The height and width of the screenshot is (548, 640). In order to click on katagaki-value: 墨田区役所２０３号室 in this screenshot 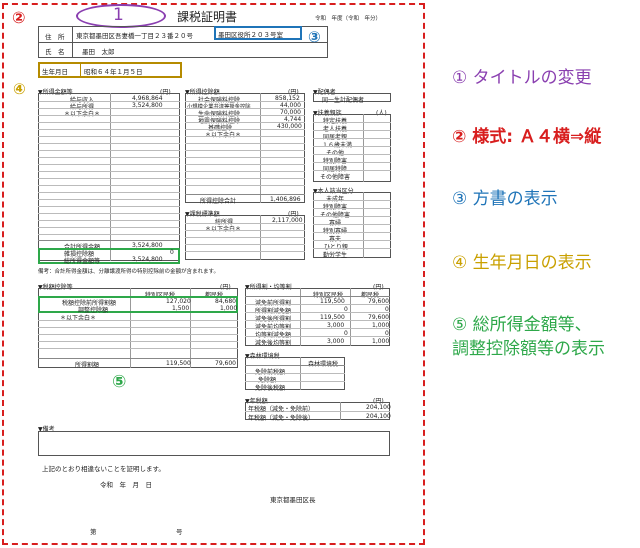, I will do `click(250, 35)`.